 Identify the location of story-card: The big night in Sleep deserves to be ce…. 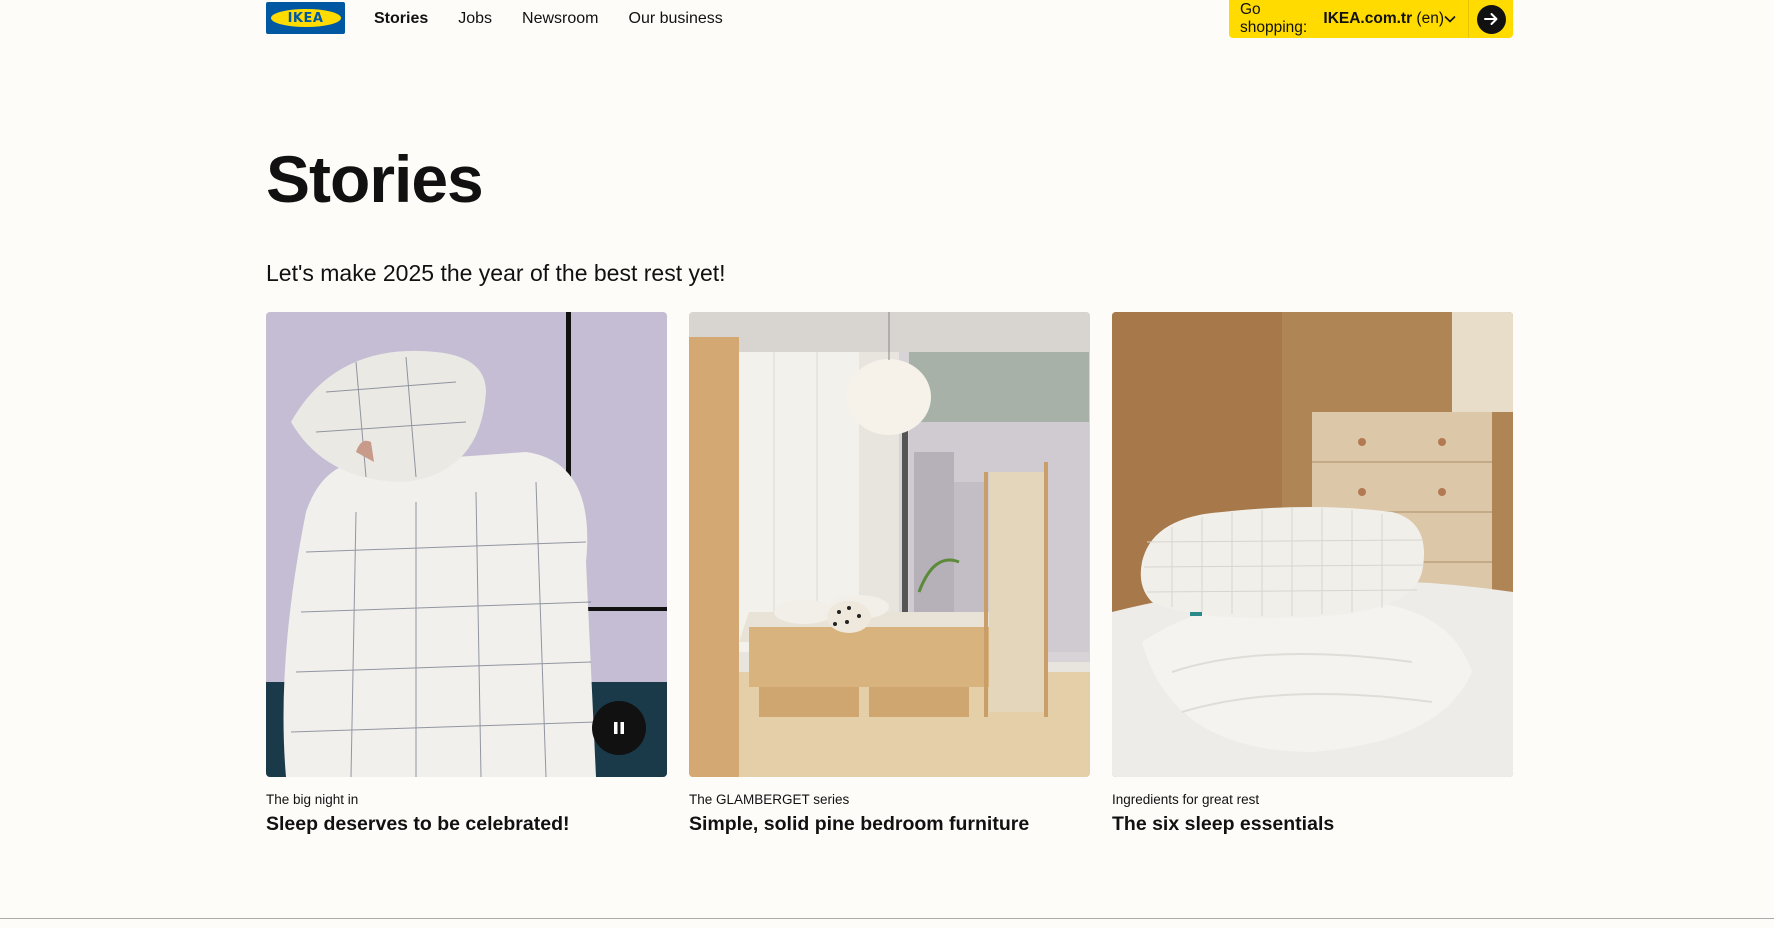
(466, 574).